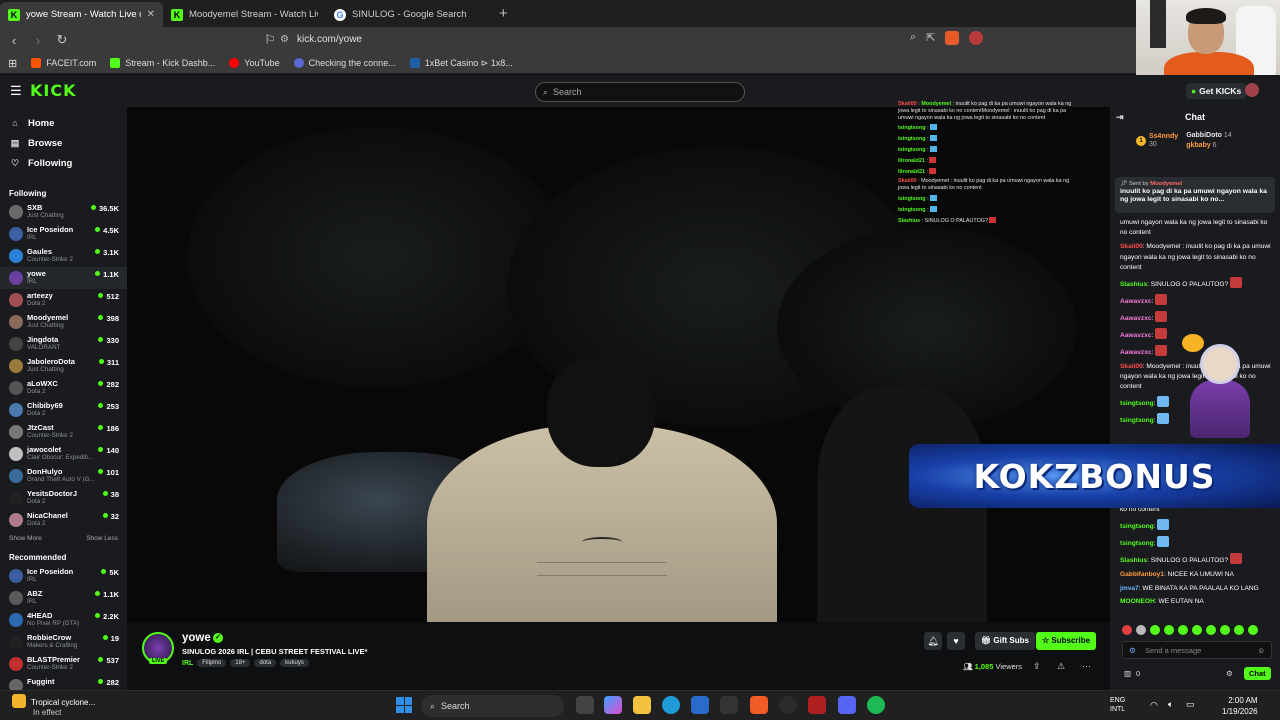 The width and height of the screenshot is (1280, 720). What do you see at coordinates (1197, 650) in the screenshot?
I see `chat-input: ⚙ Send a message ☺` at bounding box center [1197, 650].